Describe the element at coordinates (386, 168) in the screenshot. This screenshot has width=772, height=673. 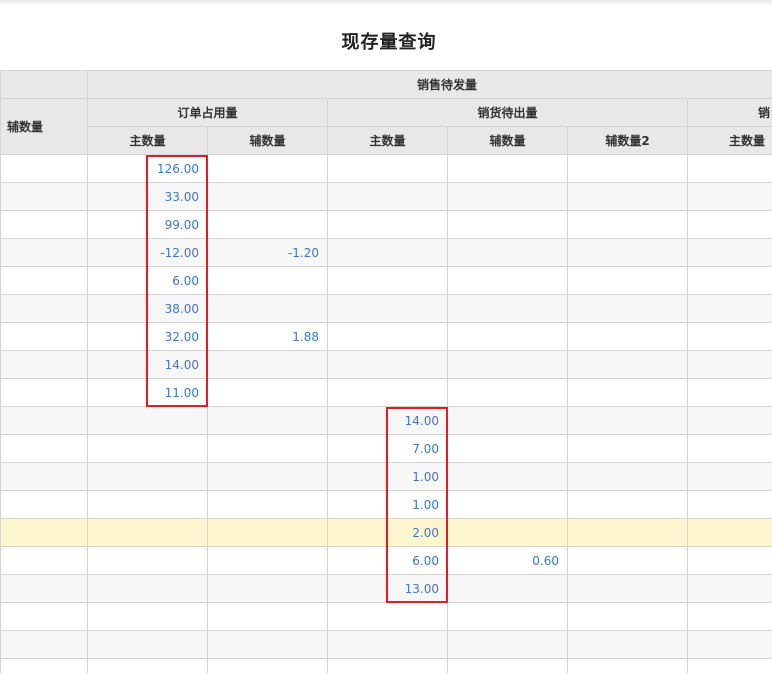
I see `table-row: 126.00` at that location.